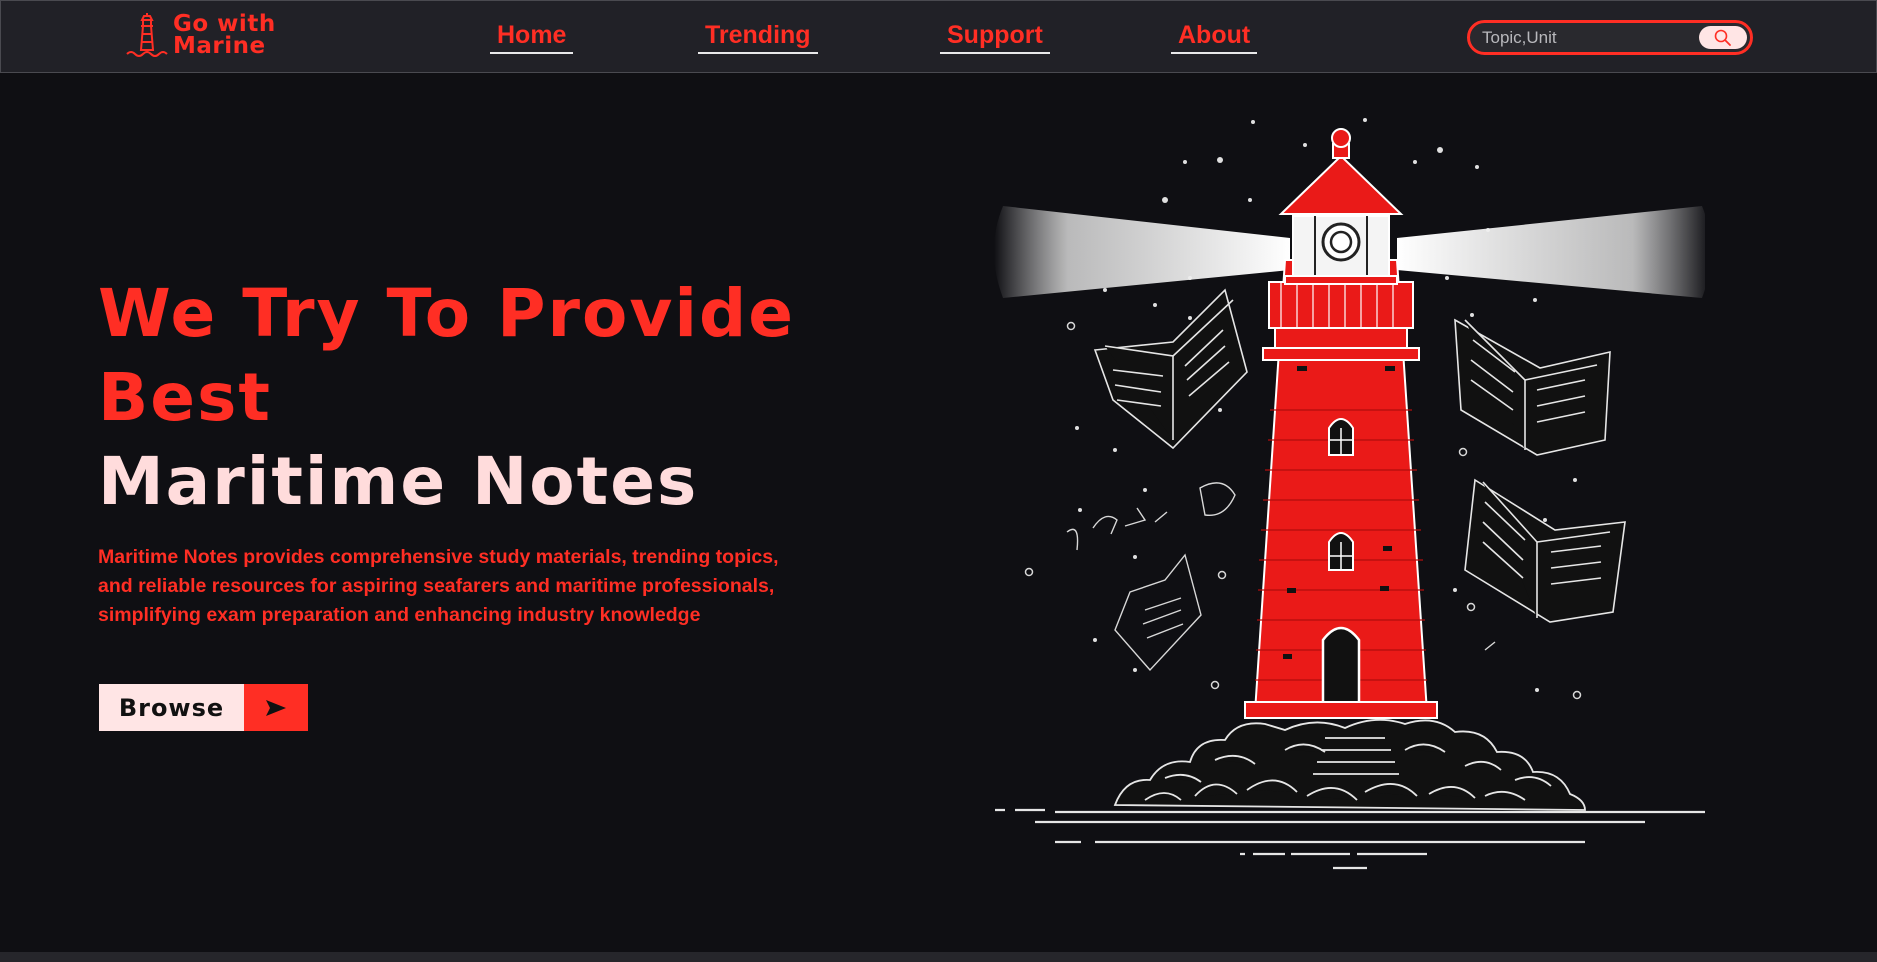 Image resolution: width=1877 pixels, height=962 pixels. Describe the element at coordinates (398, 481) in the screenshot. I see `hero-title-line-3: Maritime Notes` at that location.